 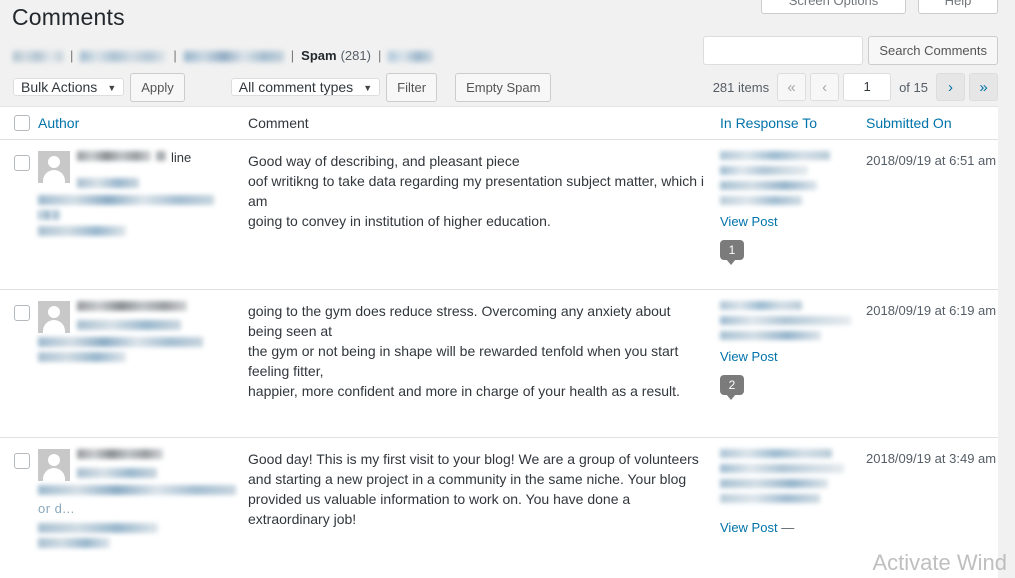 I want to click on comment-types-select: All comment types, so click(x=305, y=87).